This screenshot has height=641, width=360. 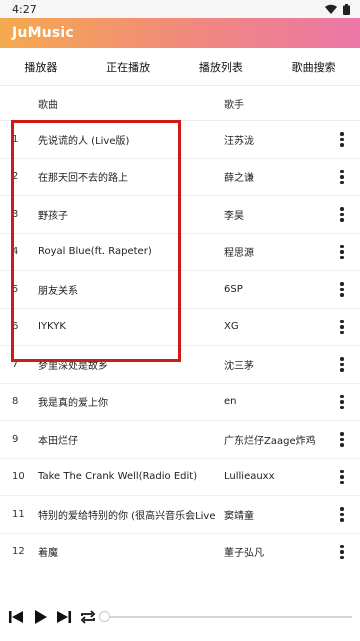 I want to click on song-number: 7, so click(x=15, y=364).